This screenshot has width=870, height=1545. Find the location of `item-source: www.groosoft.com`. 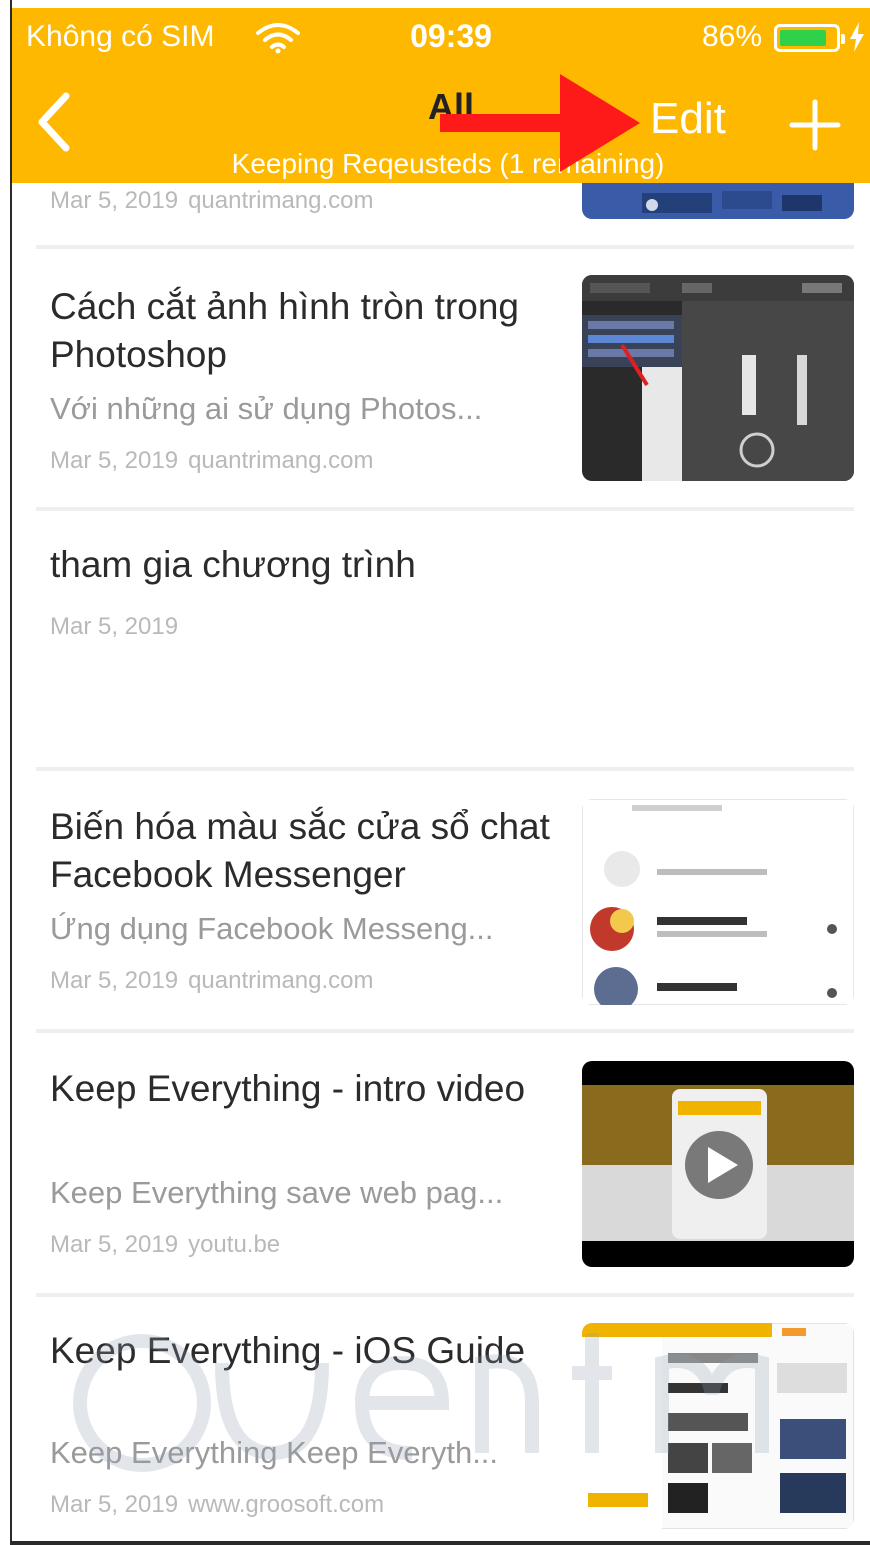

item-source: www.groosoft.com is located at coordinates (286, 1504).